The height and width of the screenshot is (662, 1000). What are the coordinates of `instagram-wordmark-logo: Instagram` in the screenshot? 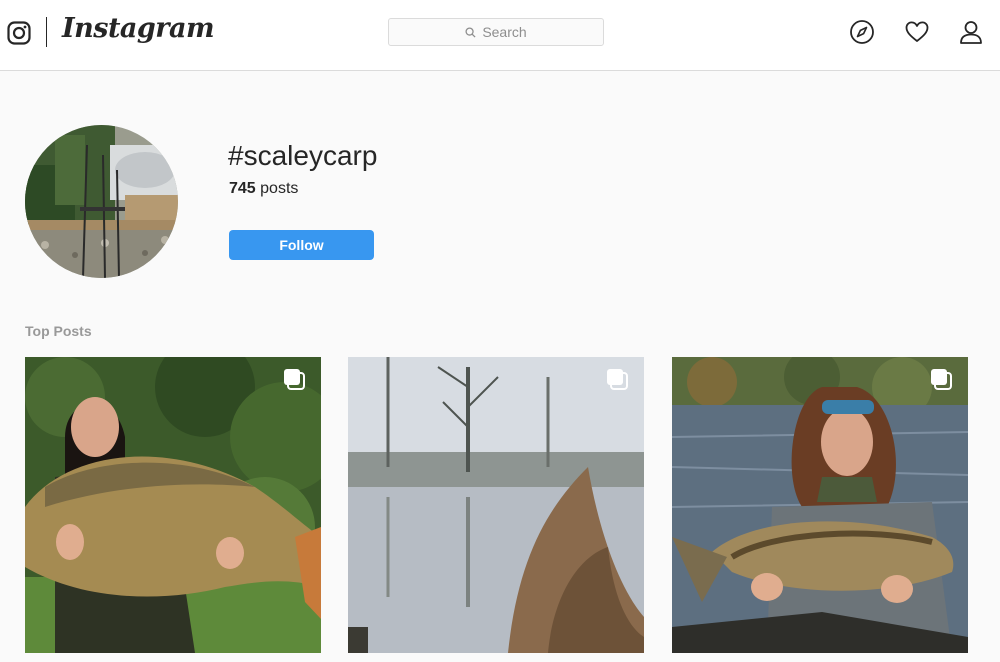 It's located at (138, 28).